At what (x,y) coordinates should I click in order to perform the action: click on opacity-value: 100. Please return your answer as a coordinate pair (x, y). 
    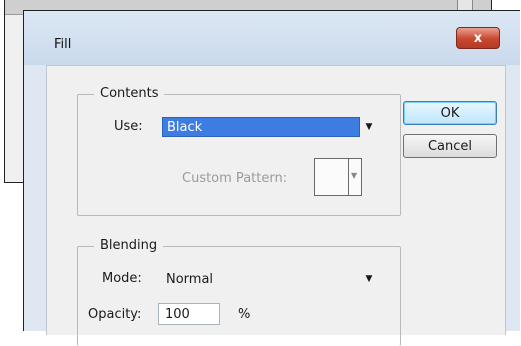
    Looking at the image, I should click on (177, 314).